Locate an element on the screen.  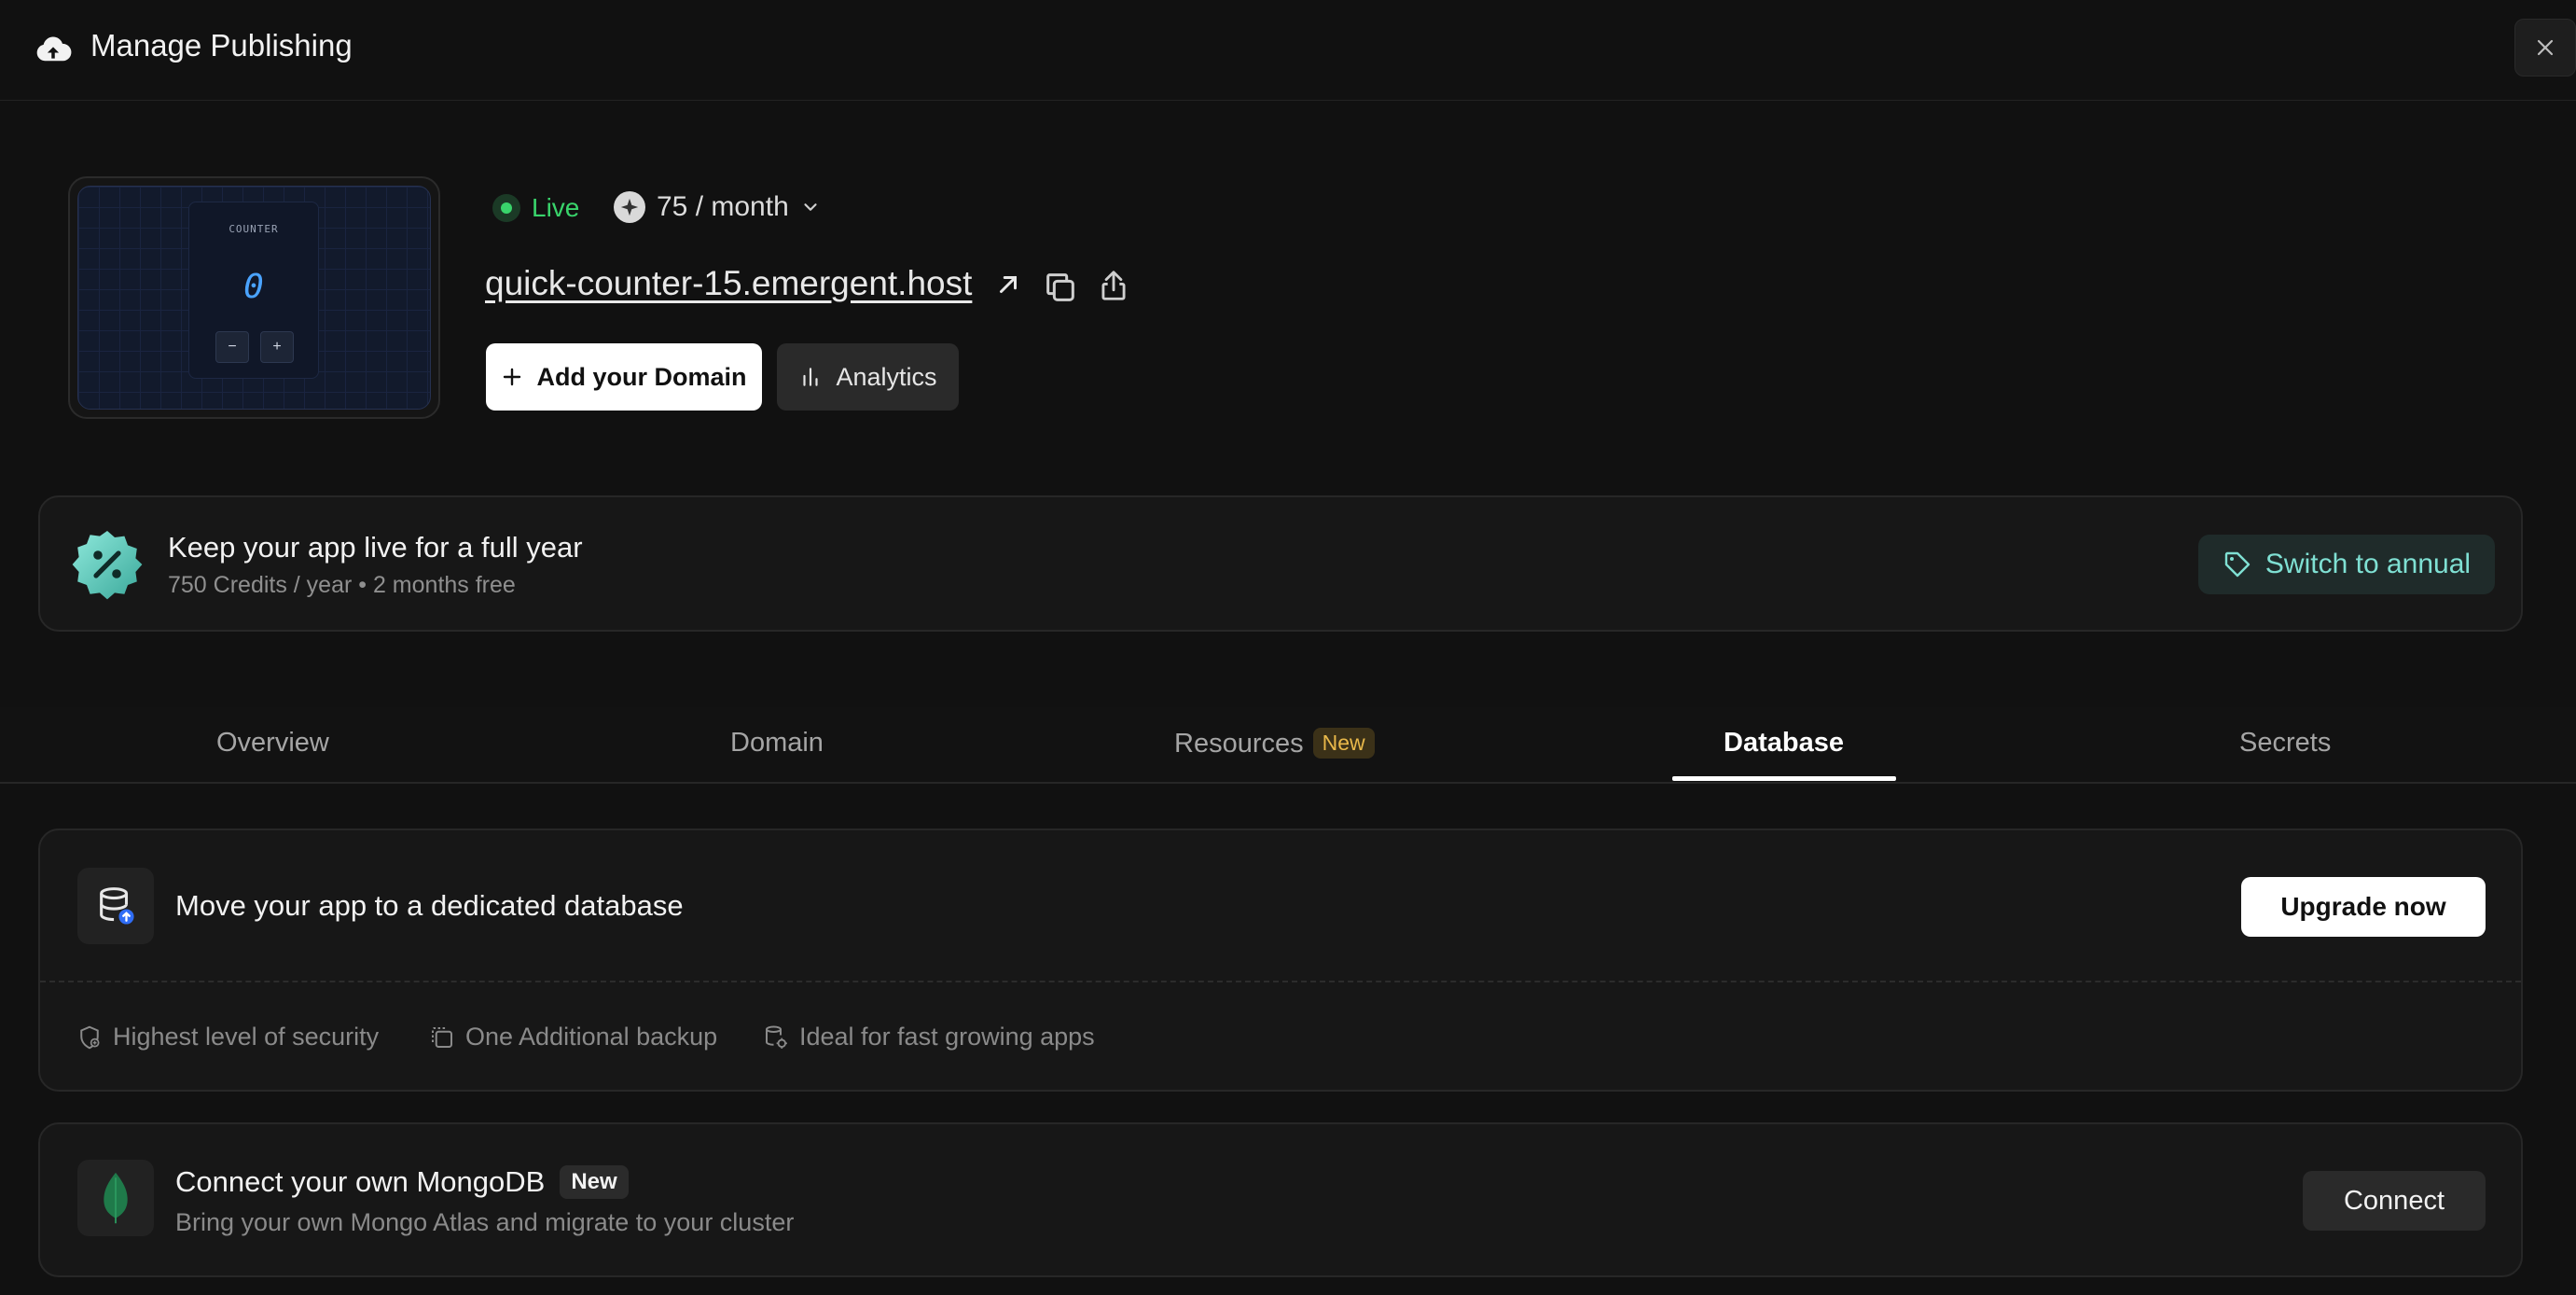
feature-backup: One Additional backup is located at coordinates (572, 1037).